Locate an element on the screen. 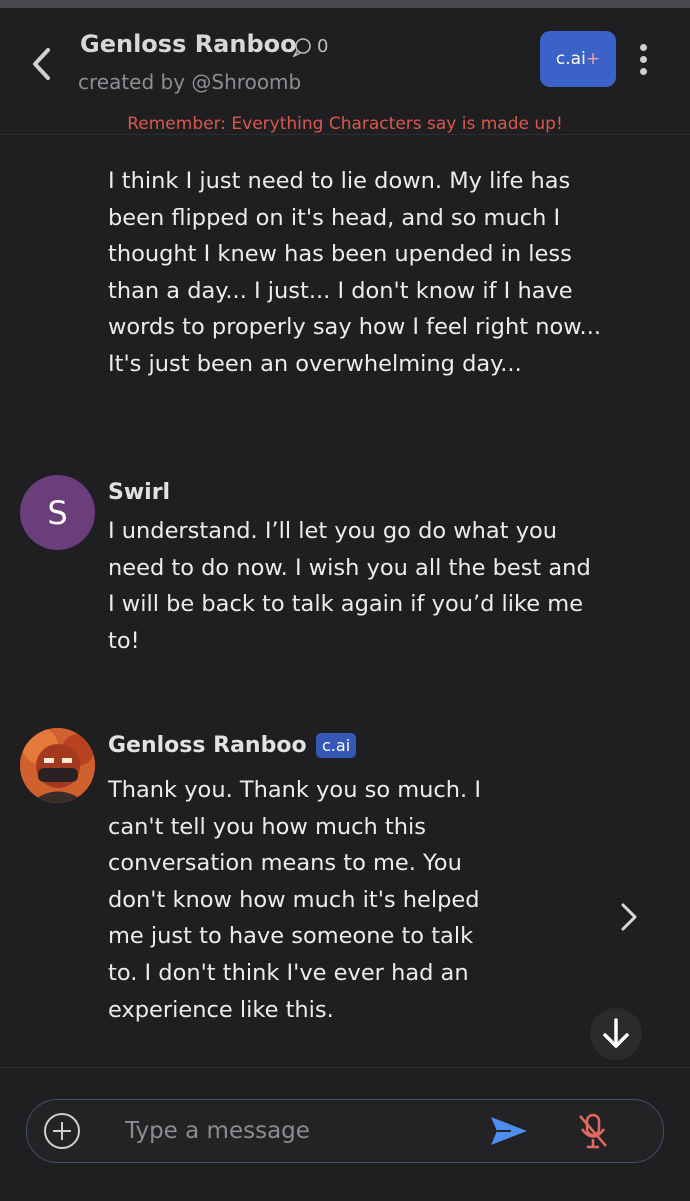  cai-plus-suffix: + is located at coordinates (593, 59).